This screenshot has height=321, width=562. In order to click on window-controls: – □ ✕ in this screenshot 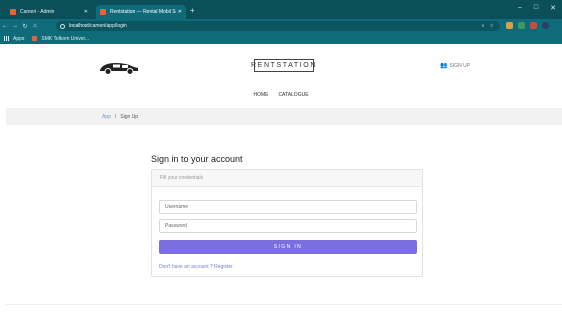, I will do `click(537, 8)`.